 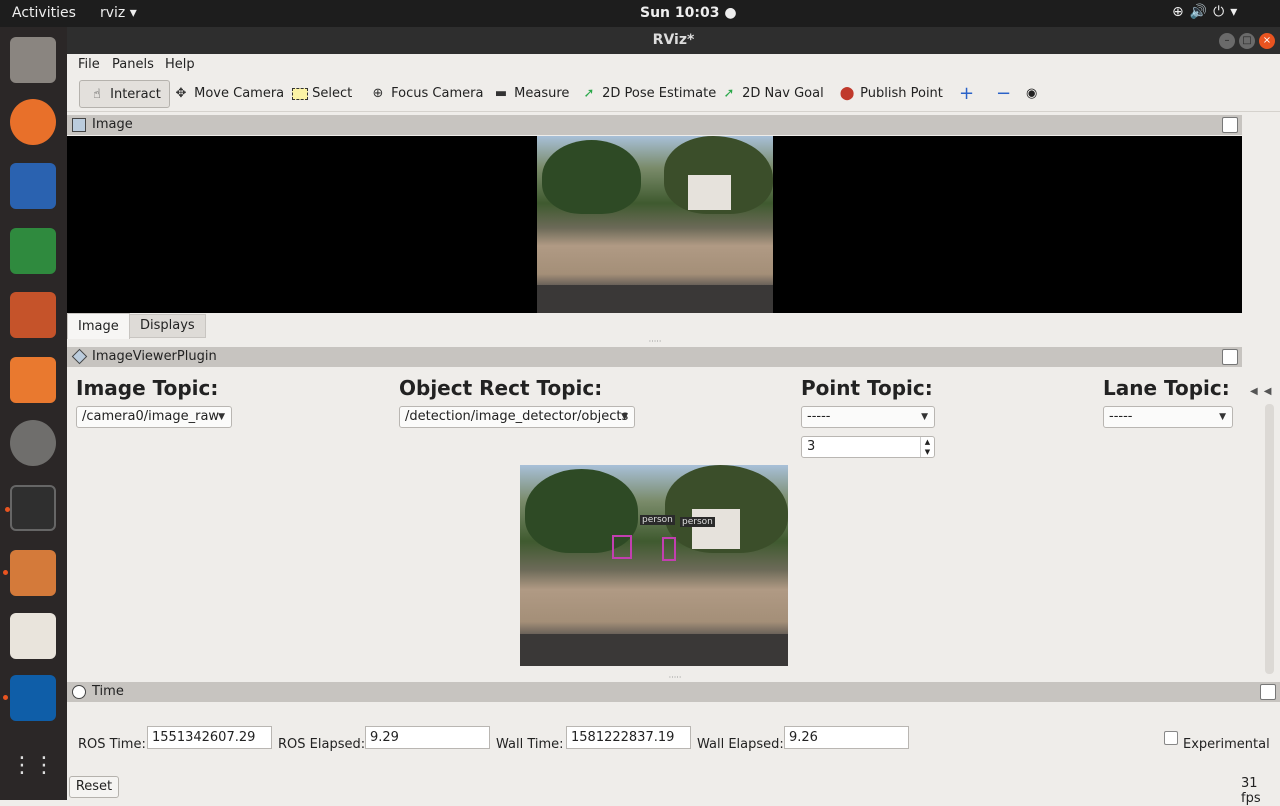 I want to click on dock-collapse-arrows-icon: ◀◀, so click(x=1263, y=391).